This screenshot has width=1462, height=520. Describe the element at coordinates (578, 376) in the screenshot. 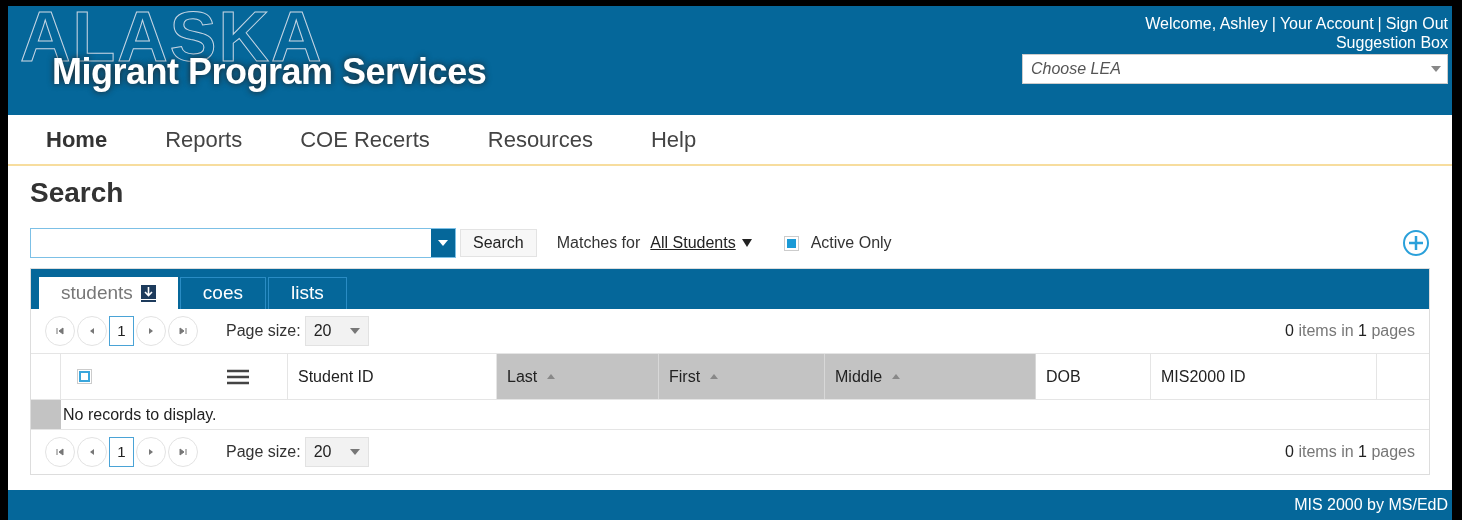

I see `column-header: Last` at that location.